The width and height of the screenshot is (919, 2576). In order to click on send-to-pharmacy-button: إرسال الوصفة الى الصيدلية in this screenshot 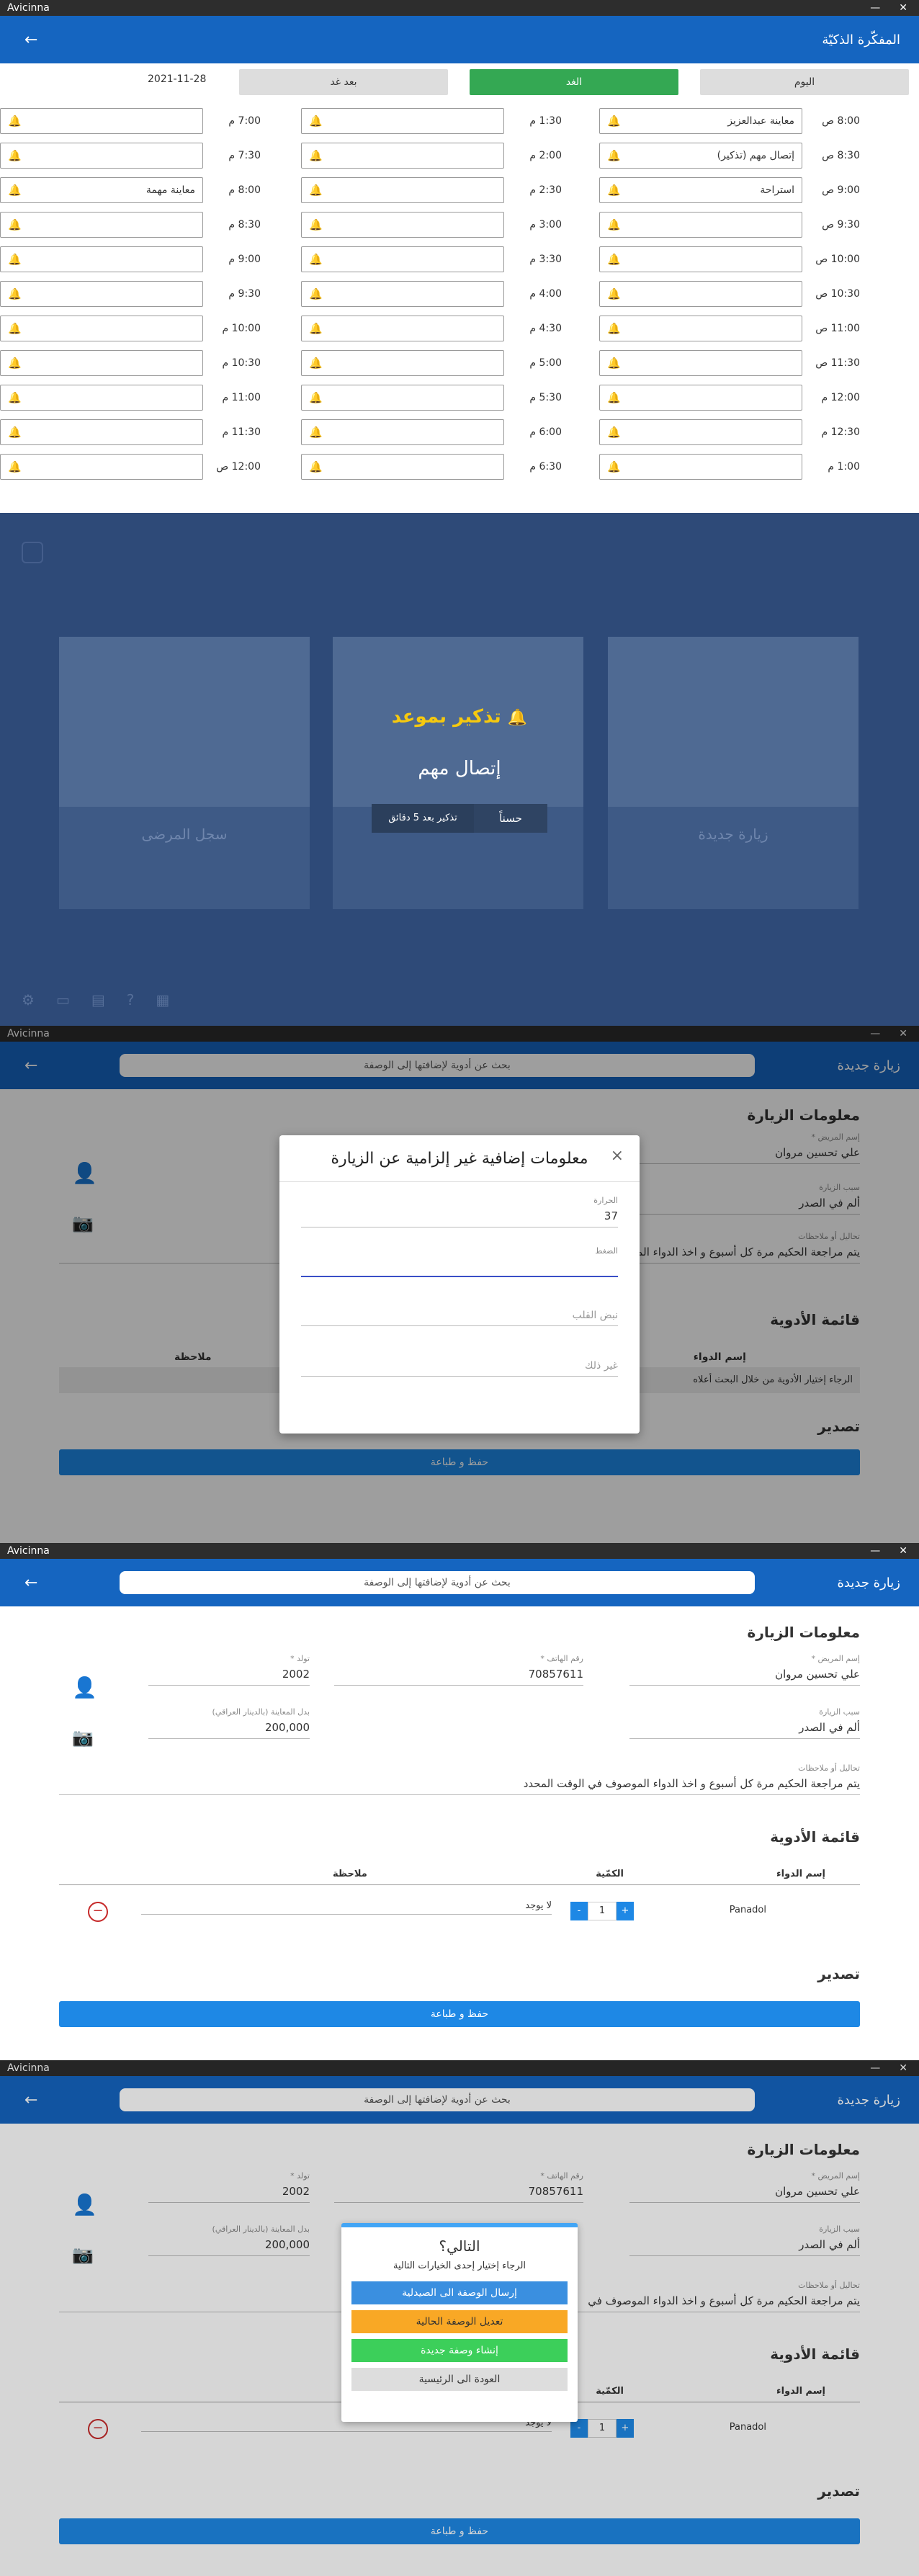, I will do `click(459, 2292)`.